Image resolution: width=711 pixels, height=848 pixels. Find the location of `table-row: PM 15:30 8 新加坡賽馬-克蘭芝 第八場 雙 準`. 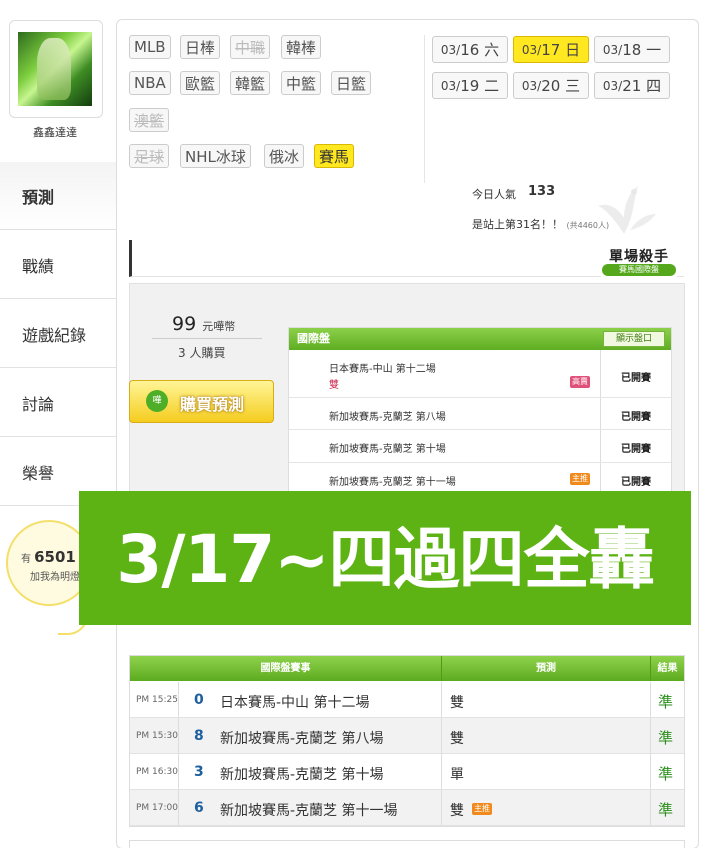

table-row: PM 15:30 8 新加坡賽馬-克蘭芝 第八場 雙 準 is located at coordinates (407, 736).